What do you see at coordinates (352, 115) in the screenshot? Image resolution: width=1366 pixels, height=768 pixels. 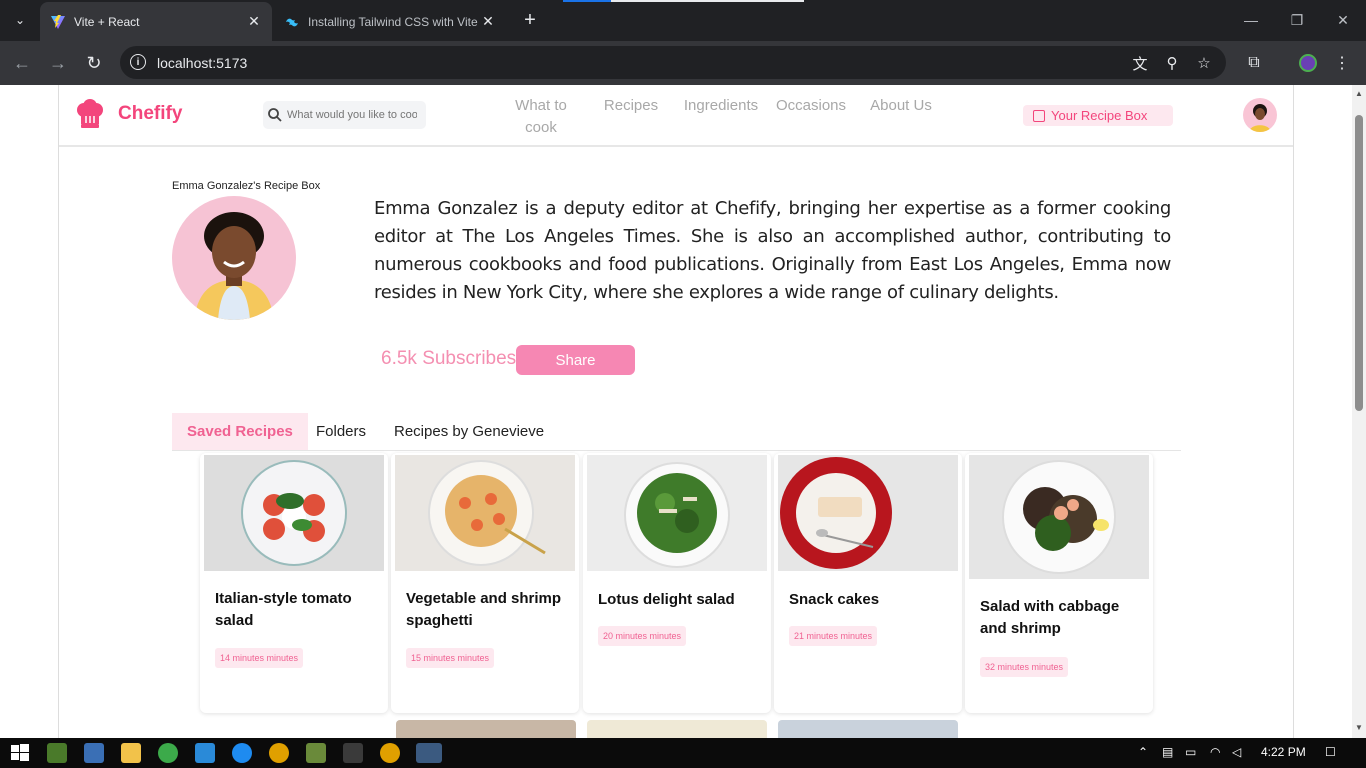 I see `search-input` at bounding box center [352, 115].